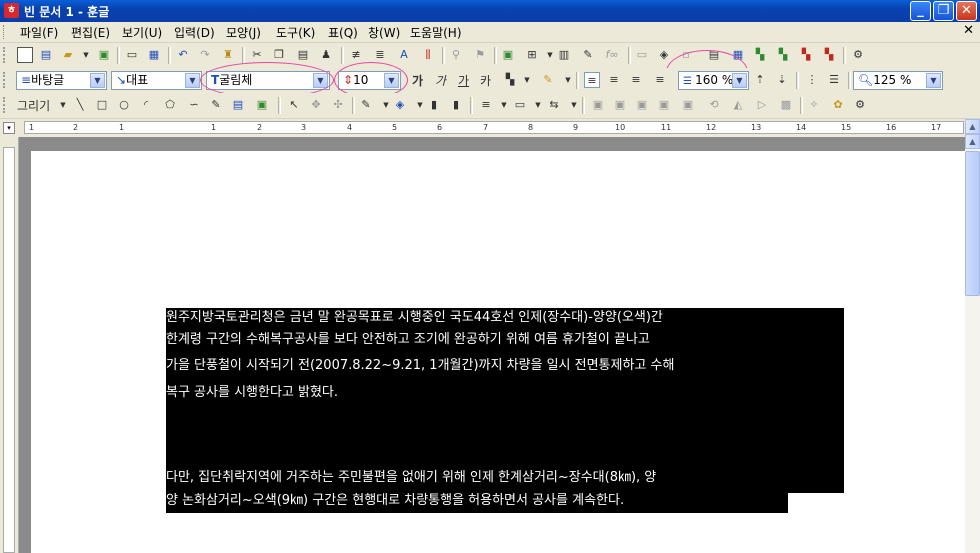 This screenshot has width=980, height=553. I want to click on menu-help: 도움말(H), so click(436, 32).